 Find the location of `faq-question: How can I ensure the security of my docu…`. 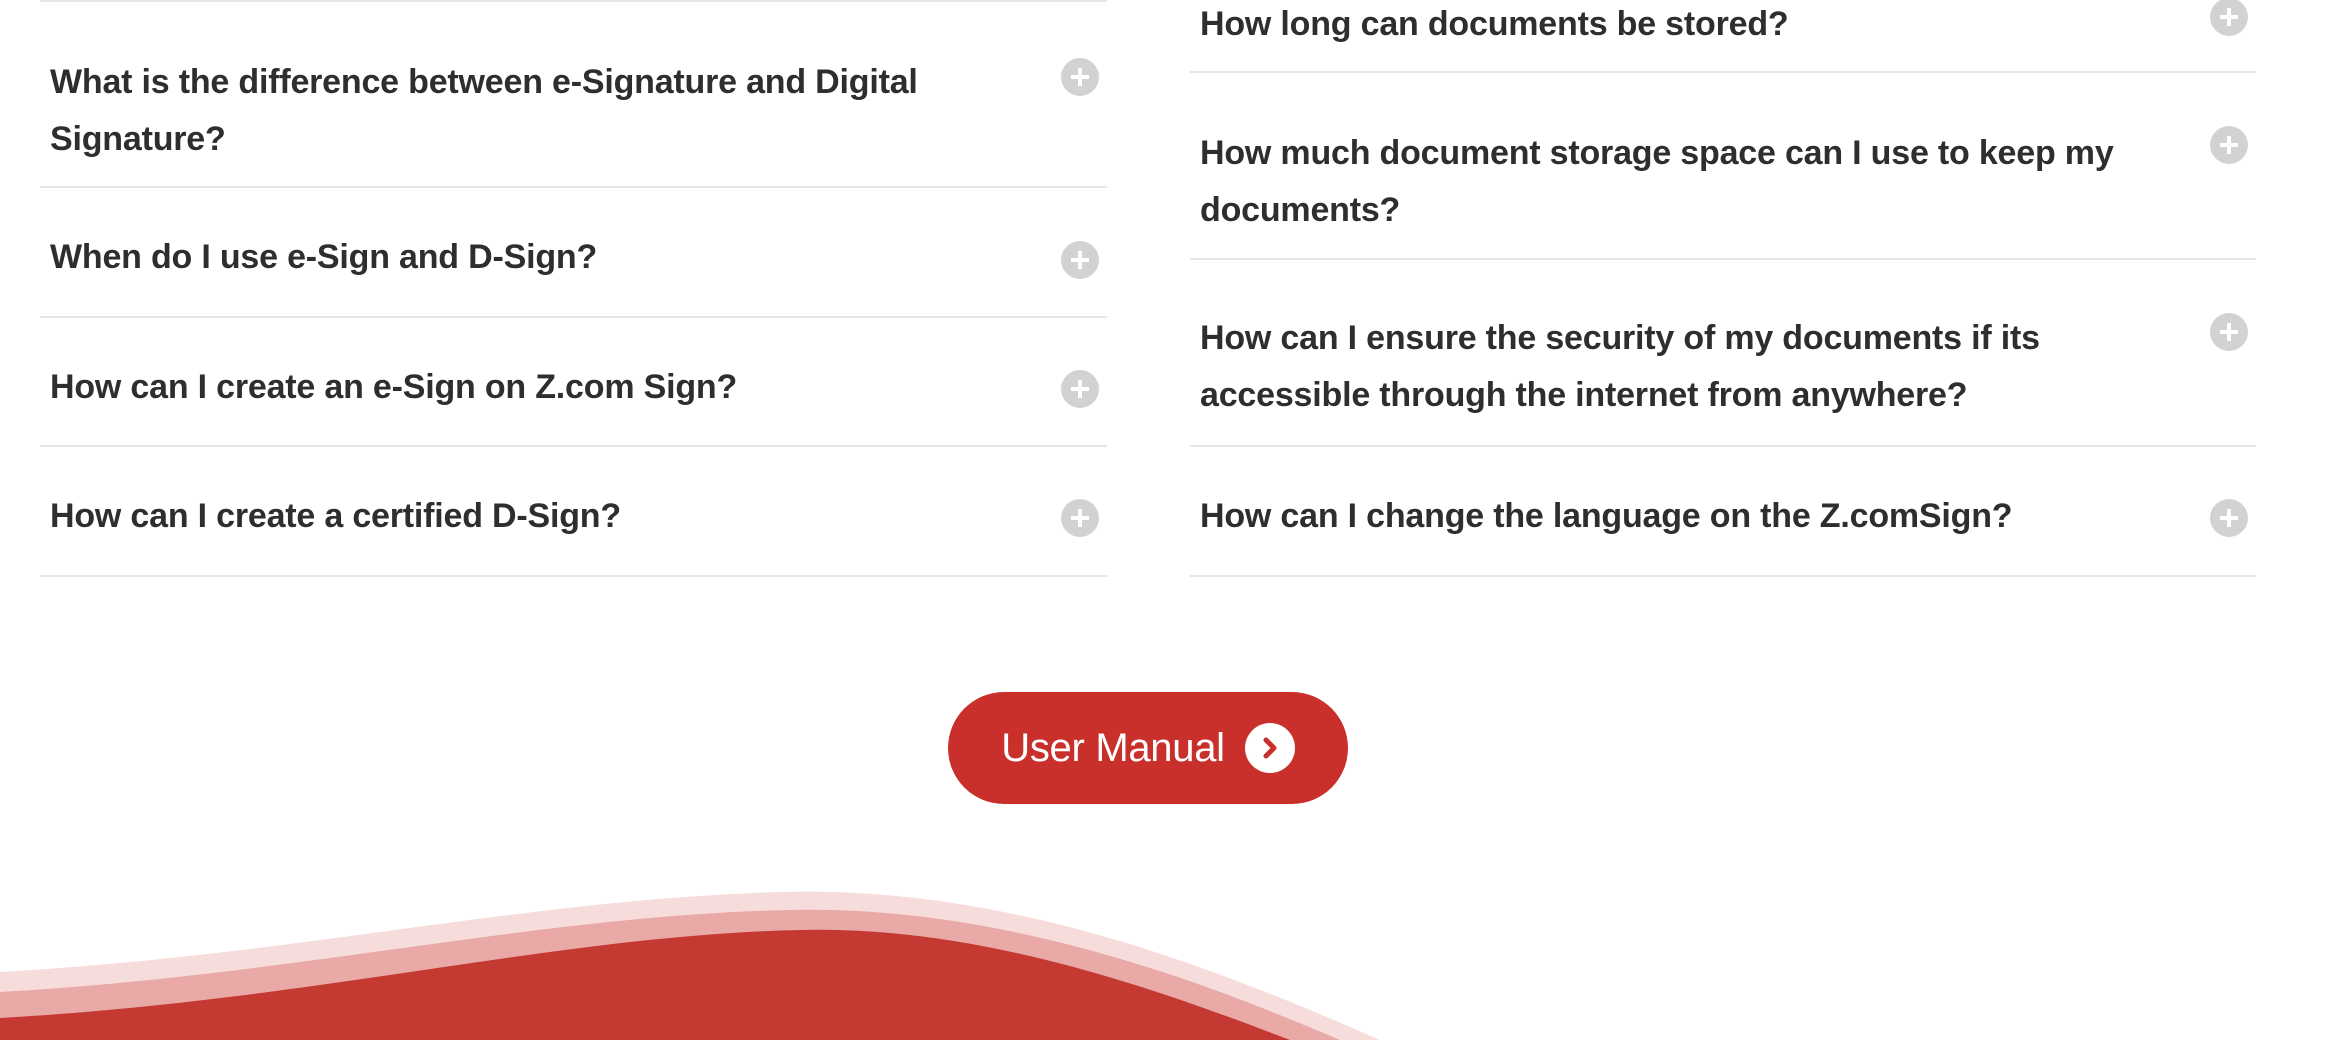

faq-question: How can I ensure the security of my docu… is located at coordinates (1673, 367).